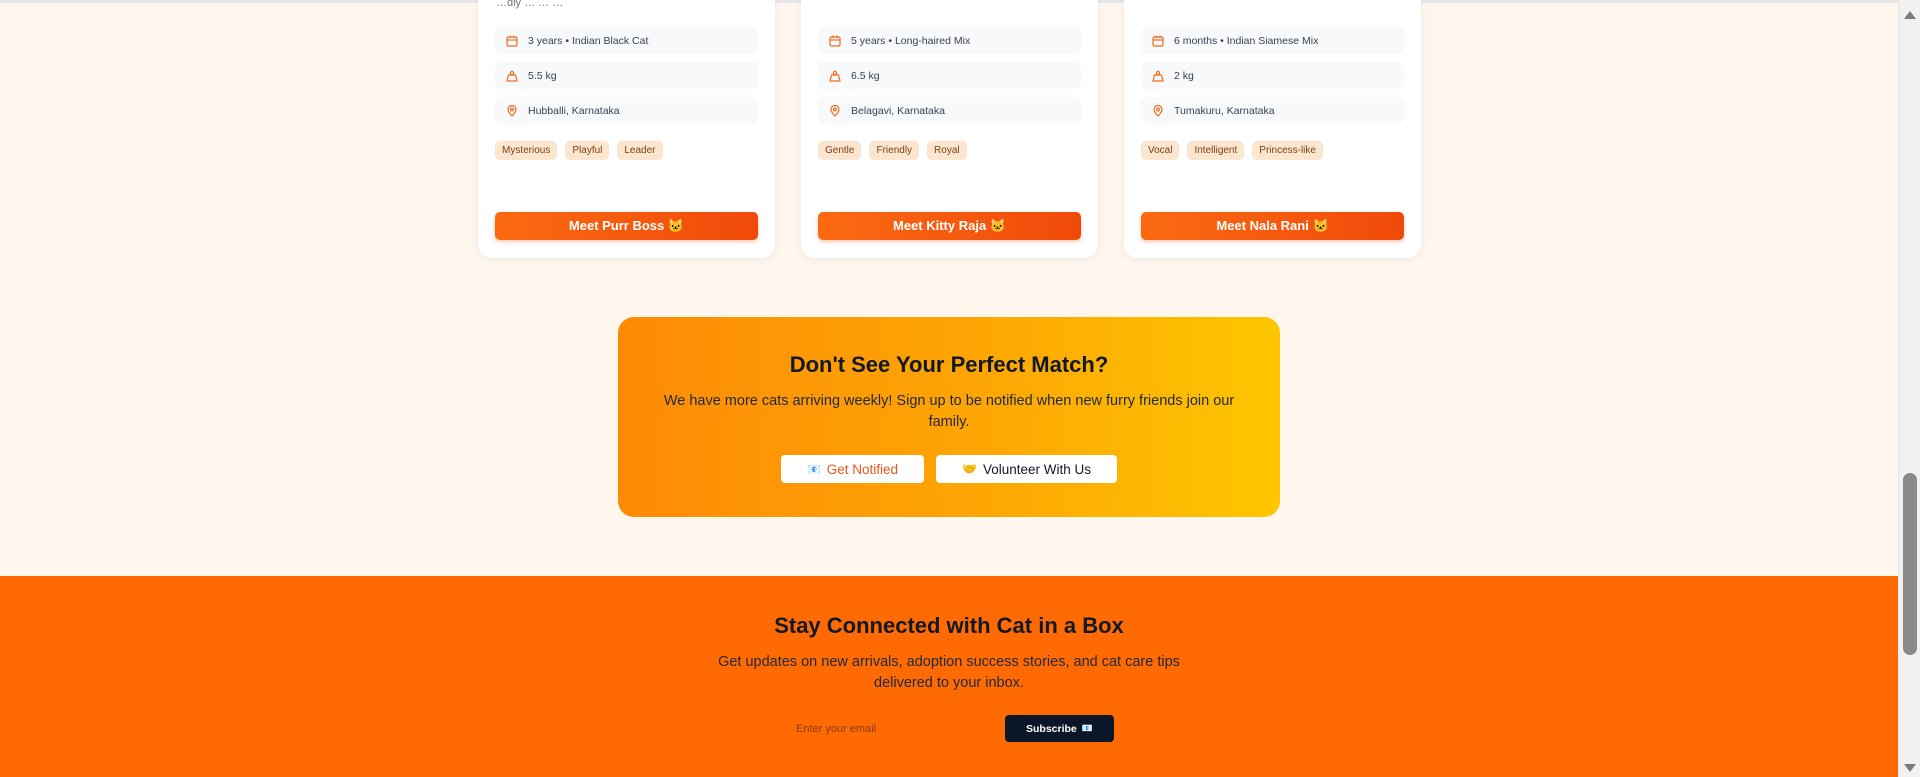 The height and width of the screenshot is (777, 1920). I want to click on handshake-icon: 🤝, so click(969, 469).